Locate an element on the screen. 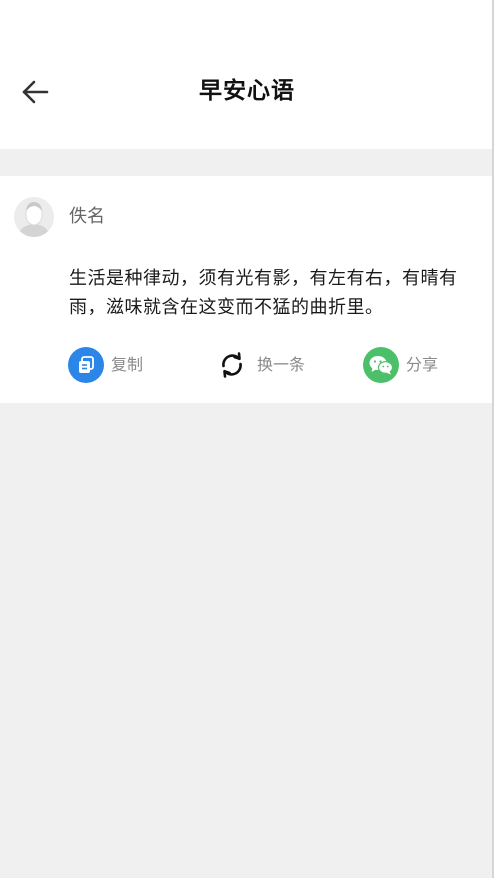 This screenshot has height=878, width=494. copy-label: 复制 is located at coordinates (127, 364).